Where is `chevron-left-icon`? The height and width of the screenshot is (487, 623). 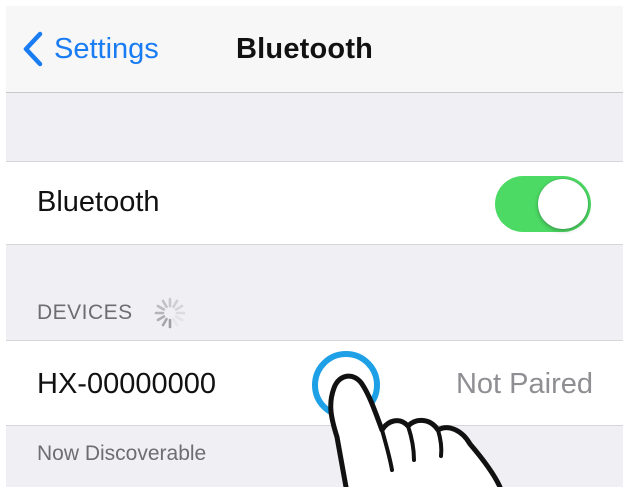 chevron-left-icon is located at coordinates (33, 49).